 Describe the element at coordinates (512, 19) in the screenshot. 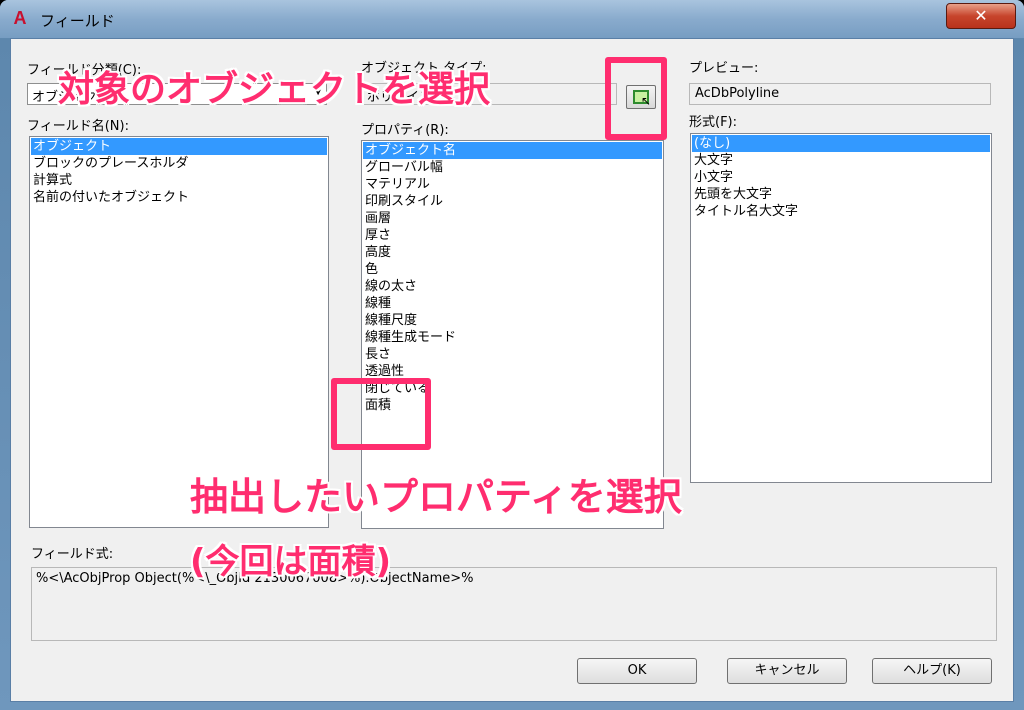

I see `title-bar: A フィールド ✕` at that location.